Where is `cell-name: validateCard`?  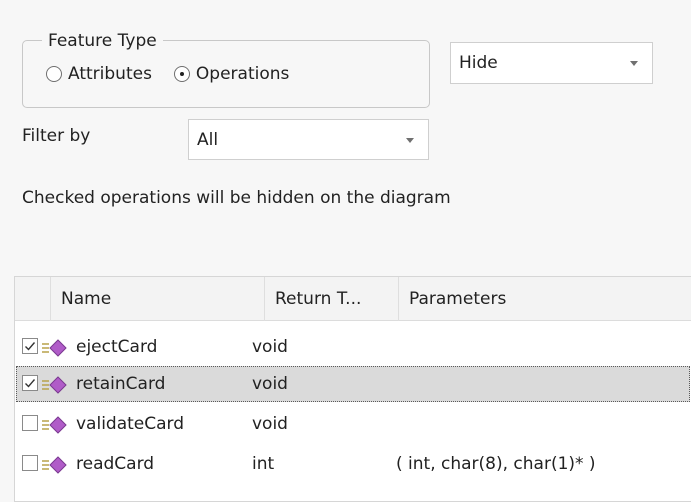 cell-name: validateCard is located at coordinates (130, 424).